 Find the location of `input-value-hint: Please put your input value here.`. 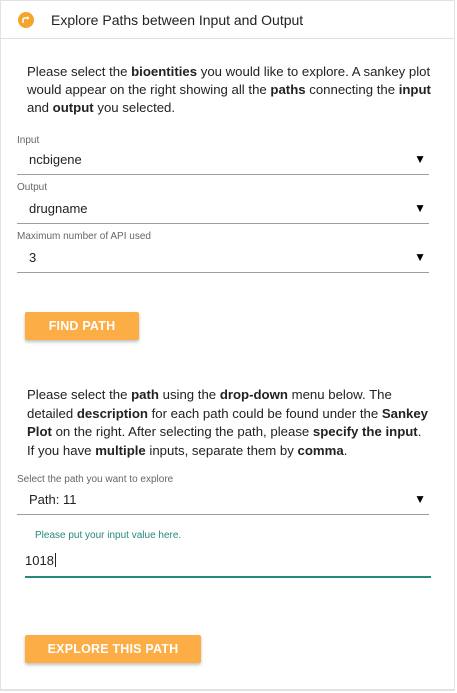

input-value-hint: Please put your input value here. is located at coordinates (108, 535).